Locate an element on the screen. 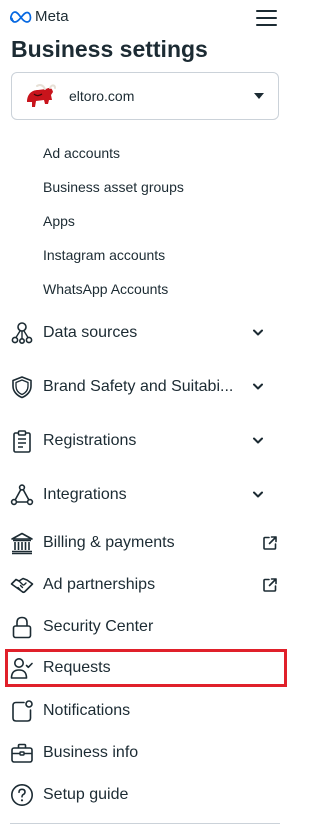 Image resolution: width=320 pixels, height=829 pixels. nav-item-integrations: Integrations is located at coordinates (146, 495).